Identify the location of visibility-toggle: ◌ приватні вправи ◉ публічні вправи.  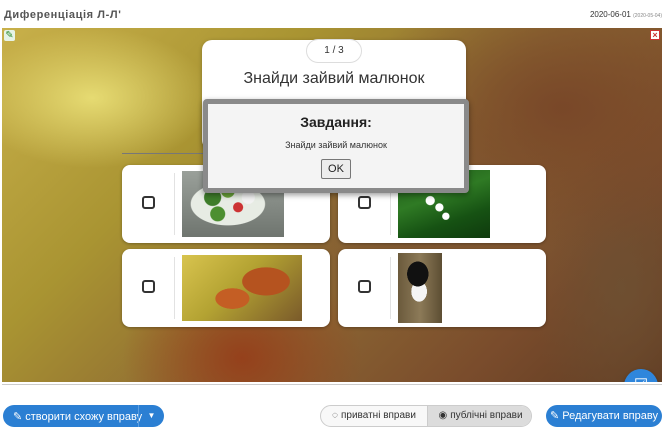
(426, 416).